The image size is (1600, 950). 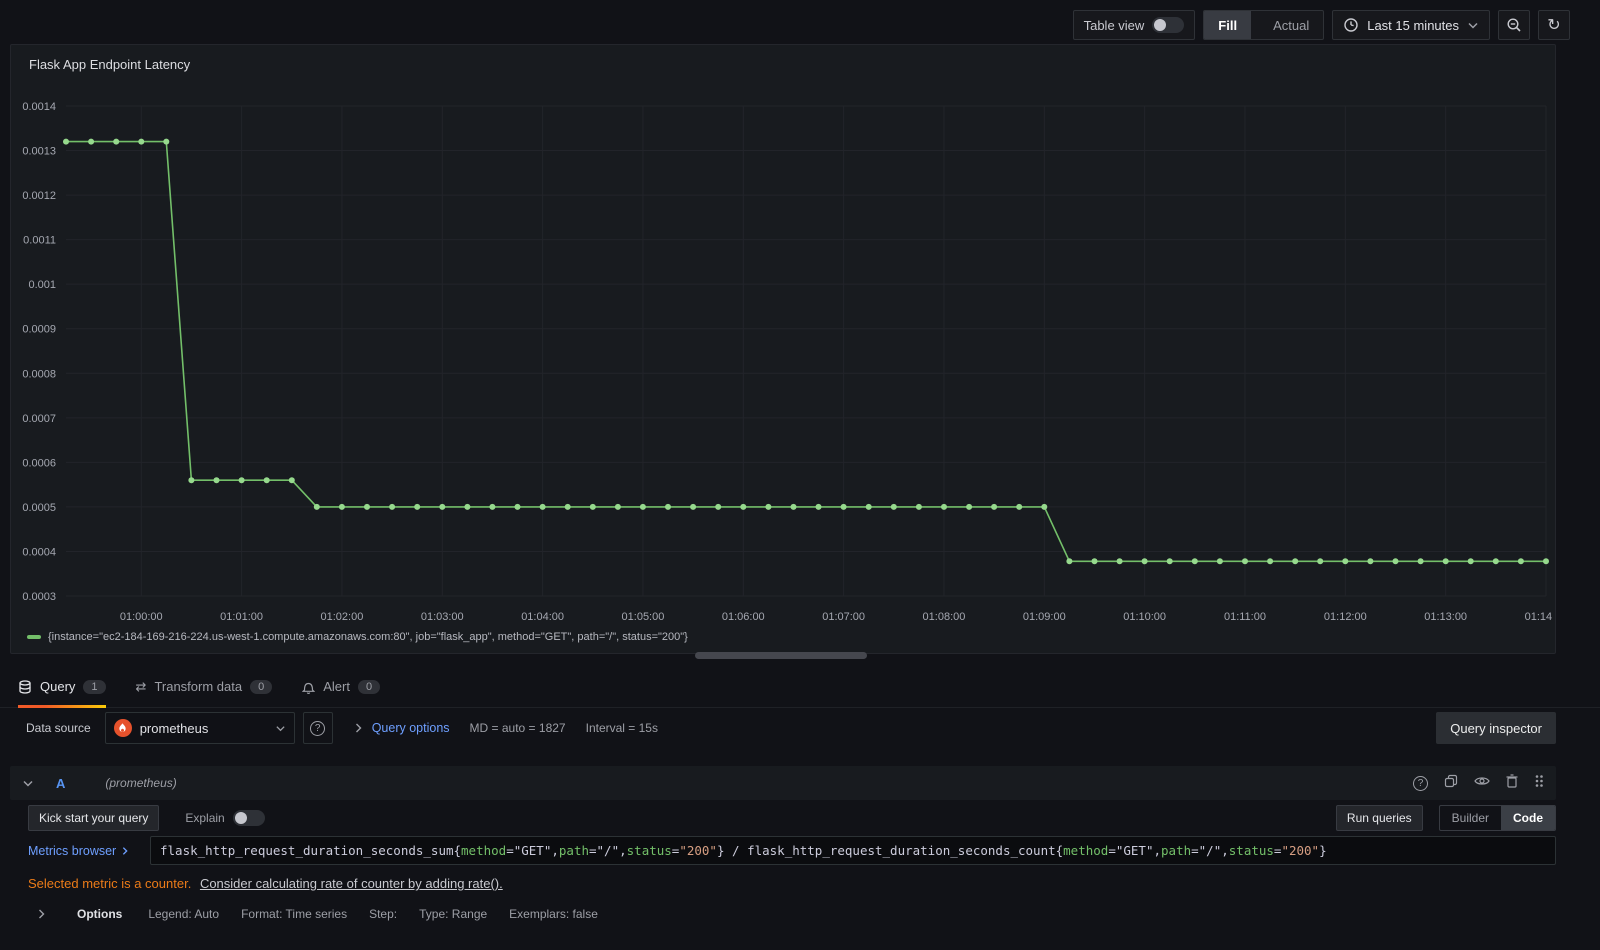 What do you see at coordinates (1445, 617) in the screenshot?
I see `svg-text: 01:13:00` at bounding box center [1445, 617].